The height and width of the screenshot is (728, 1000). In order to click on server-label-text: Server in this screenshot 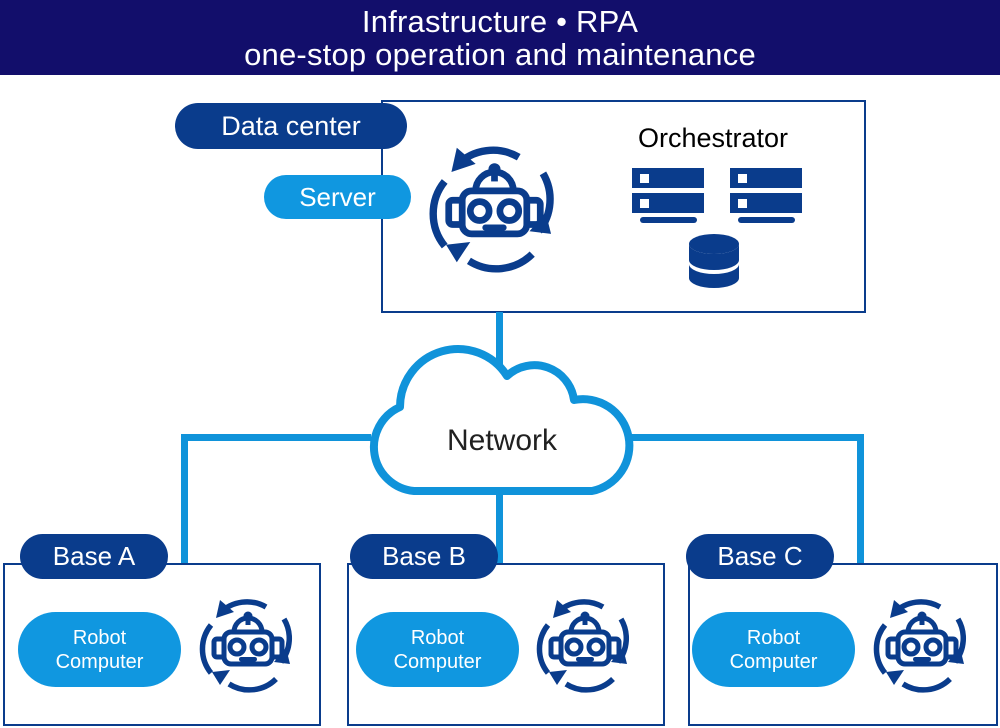, I will do `click(337, 196)`.